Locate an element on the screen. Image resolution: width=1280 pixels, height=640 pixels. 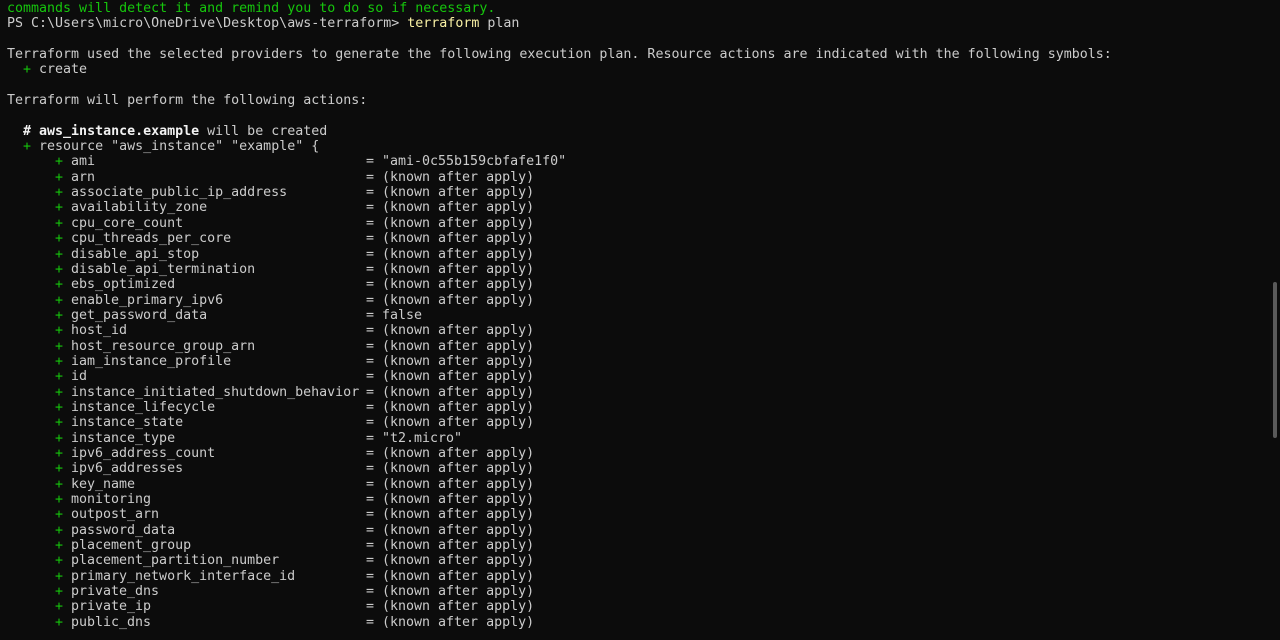
attribute-name: public_dns is located at coordinates (111, 622).